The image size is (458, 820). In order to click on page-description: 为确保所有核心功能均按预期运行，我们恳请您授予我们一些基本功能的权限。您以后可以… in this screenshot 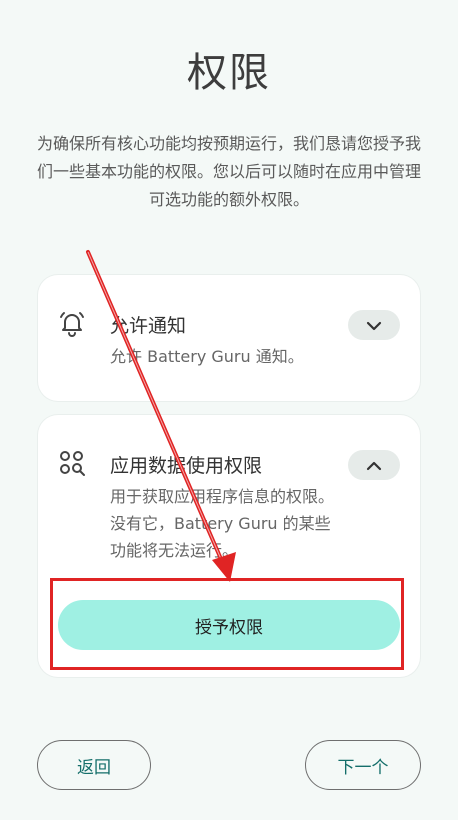, I will do `click(228, 171)`.